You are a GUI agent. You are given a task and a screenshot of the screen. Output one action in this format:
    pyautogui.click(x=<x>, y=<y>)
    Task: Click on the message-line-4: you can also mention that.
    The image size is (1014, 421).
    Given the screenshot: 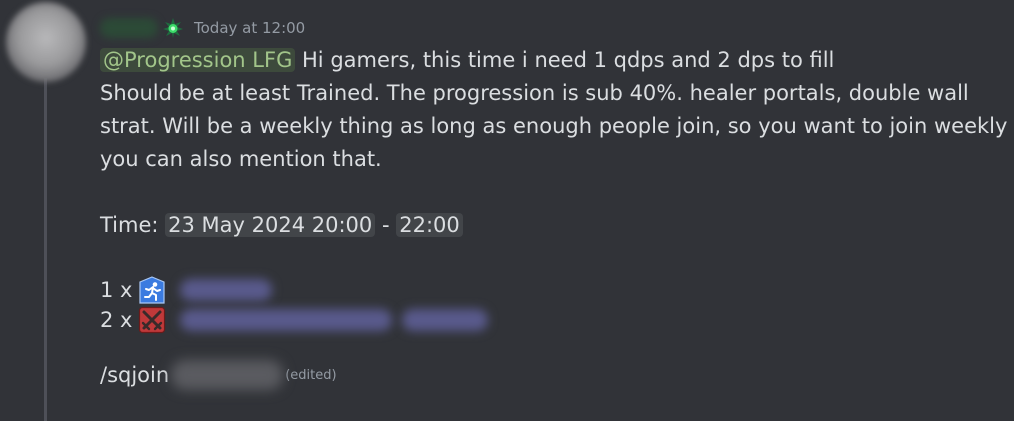 What is the action you would take?
    pyautogui.click(x=241, y=159)
    